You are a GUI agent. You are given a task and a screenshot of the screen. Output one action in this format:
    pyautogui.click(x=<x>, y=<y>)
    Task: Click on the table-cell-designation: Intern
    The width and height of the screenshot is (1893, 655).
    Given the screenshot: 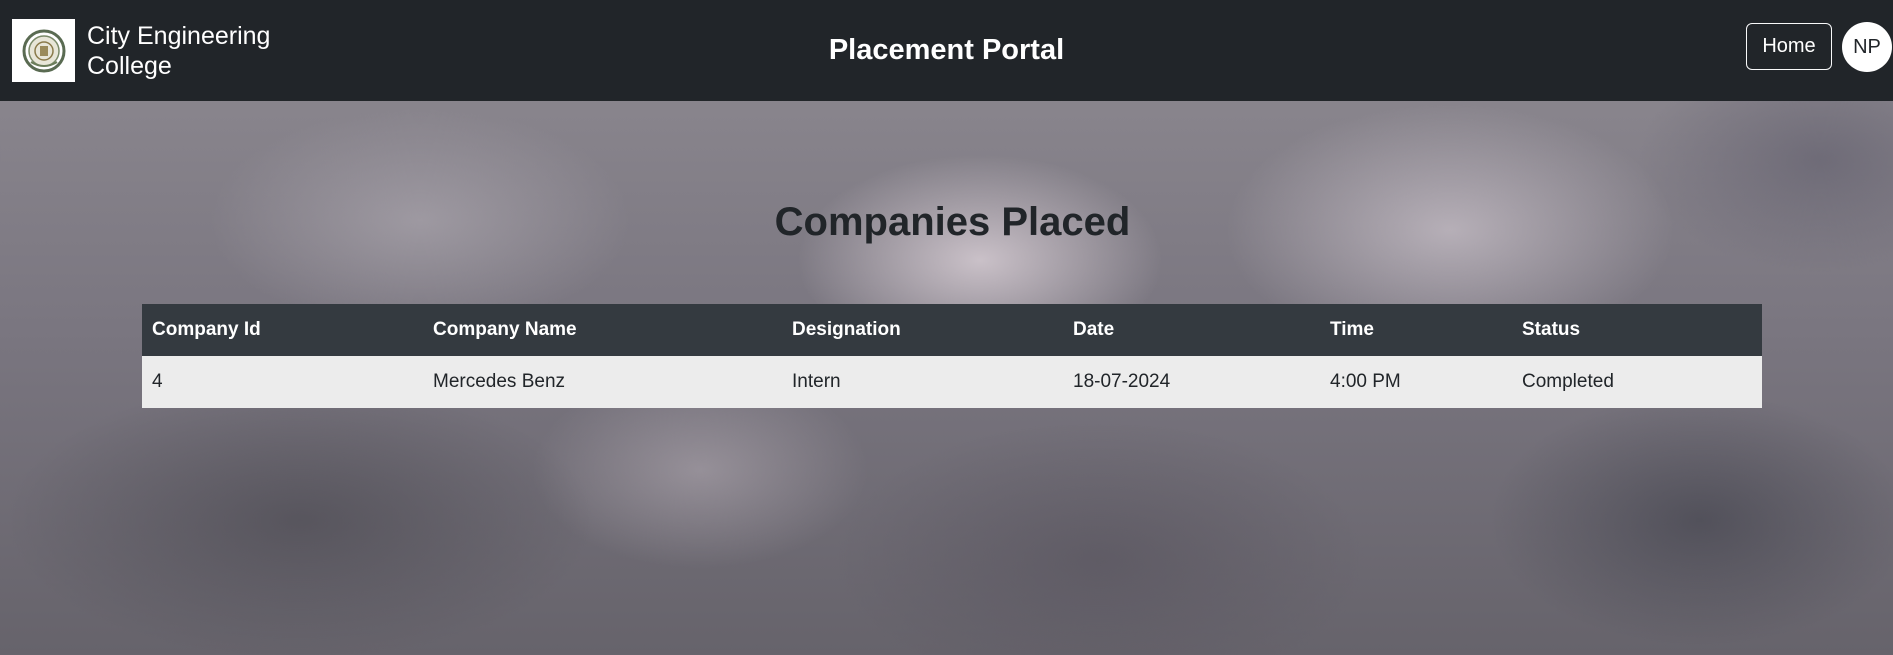 What is the action you would take?
    pyautogui.click(x=816, y=381)
    